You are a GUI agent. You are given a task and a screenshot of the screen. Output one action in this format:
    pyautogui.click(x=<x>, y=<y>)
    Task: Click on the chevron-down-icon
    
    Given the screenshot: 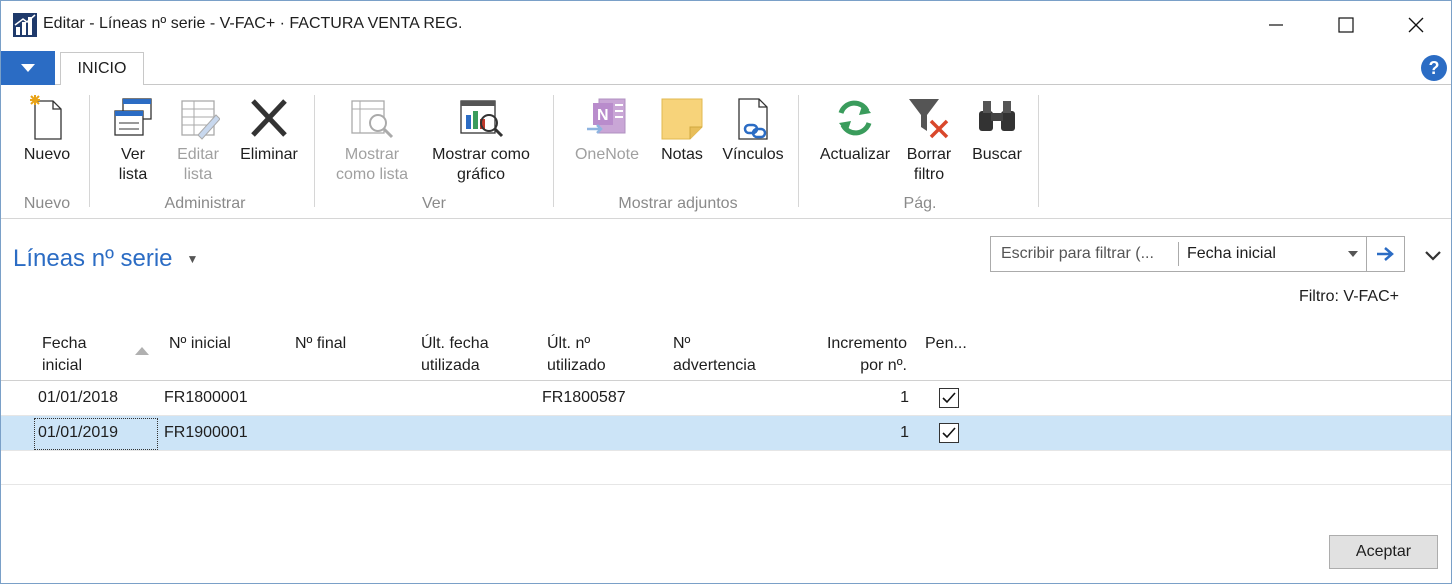 What is the action you would take?
    pyautogui.click(x=1433, y=255)
    